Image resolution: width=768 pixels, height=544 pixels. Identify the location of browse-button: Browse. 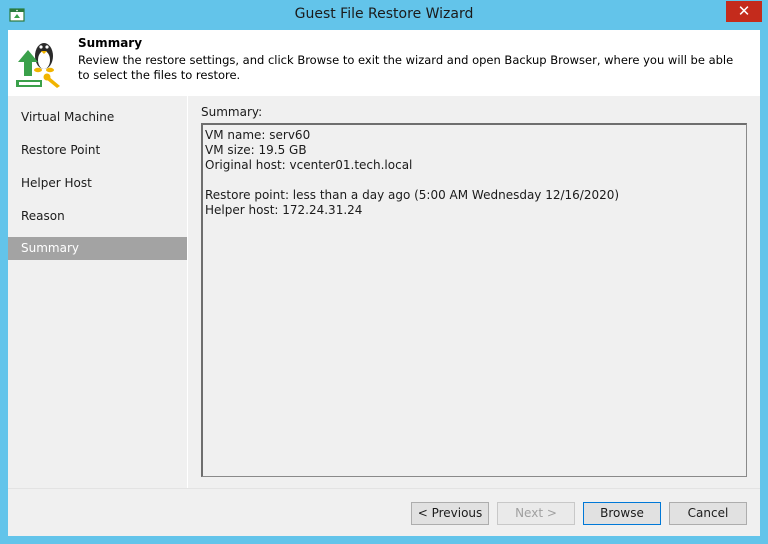
(622, 513).